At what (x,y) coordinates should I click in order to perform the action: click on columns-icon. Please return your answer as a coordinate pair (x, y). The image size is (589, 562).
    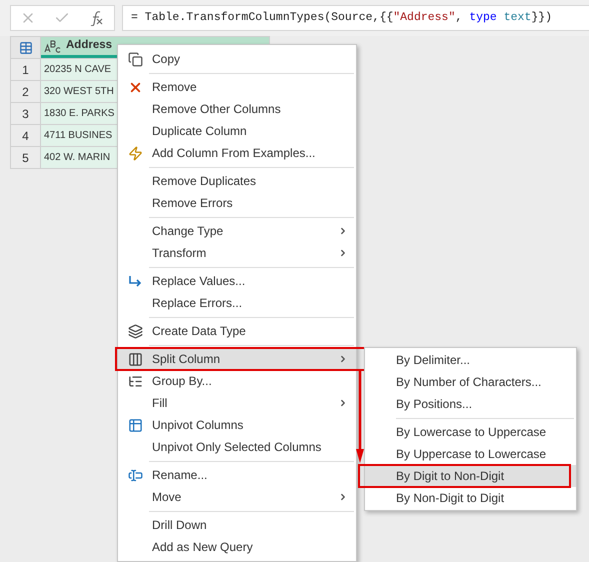
    Looking at the image, I should click on (135, 359).